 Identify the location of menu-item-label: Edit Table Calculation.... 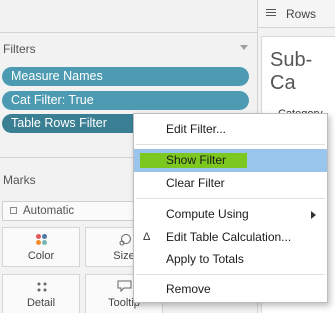
(229, 237).